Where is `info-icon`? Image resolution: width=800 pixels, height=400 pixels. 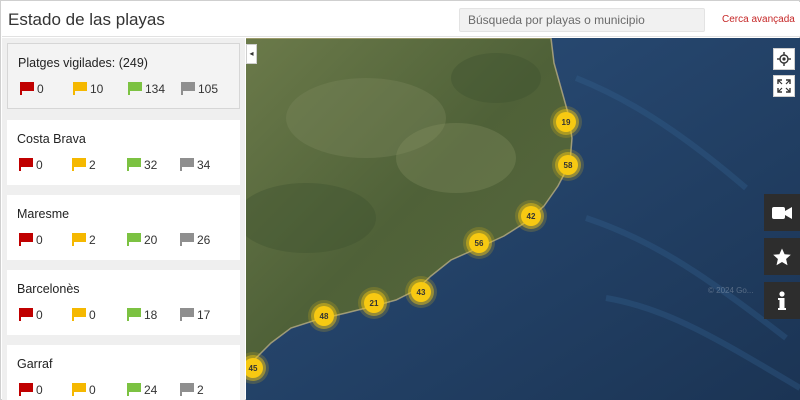 info-icon is located at coordinates (782, 300).